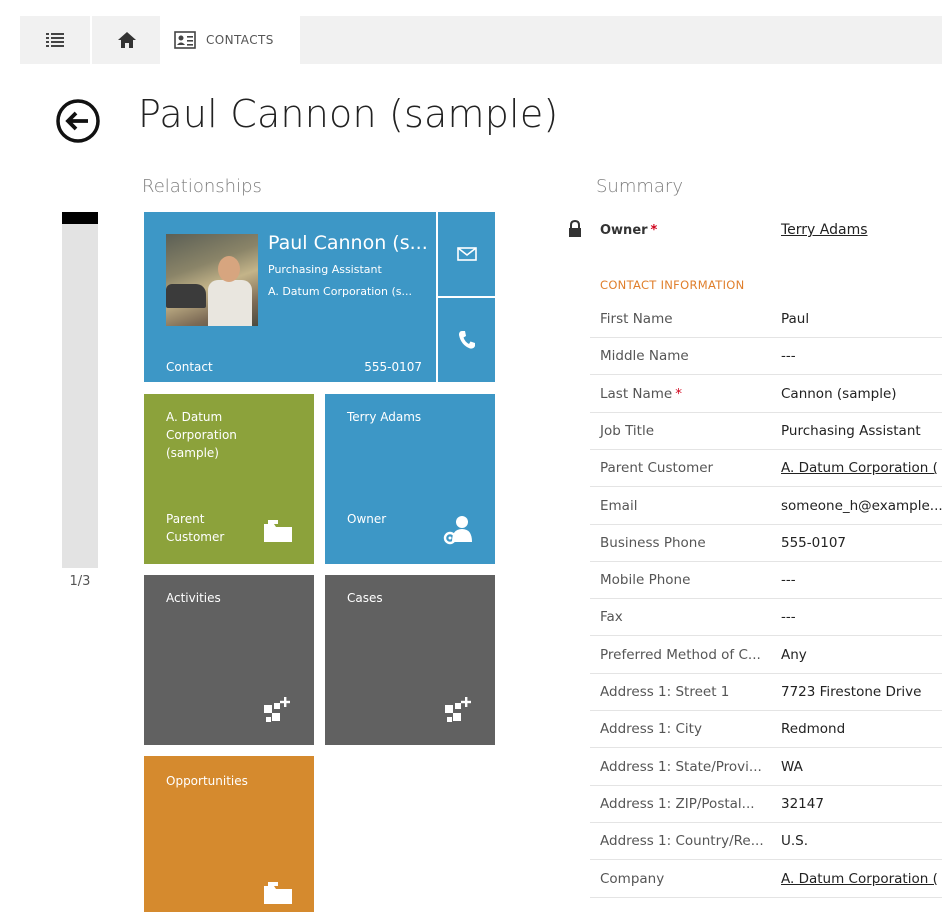  I want to click on field-value: 32147, so click(802, 804).